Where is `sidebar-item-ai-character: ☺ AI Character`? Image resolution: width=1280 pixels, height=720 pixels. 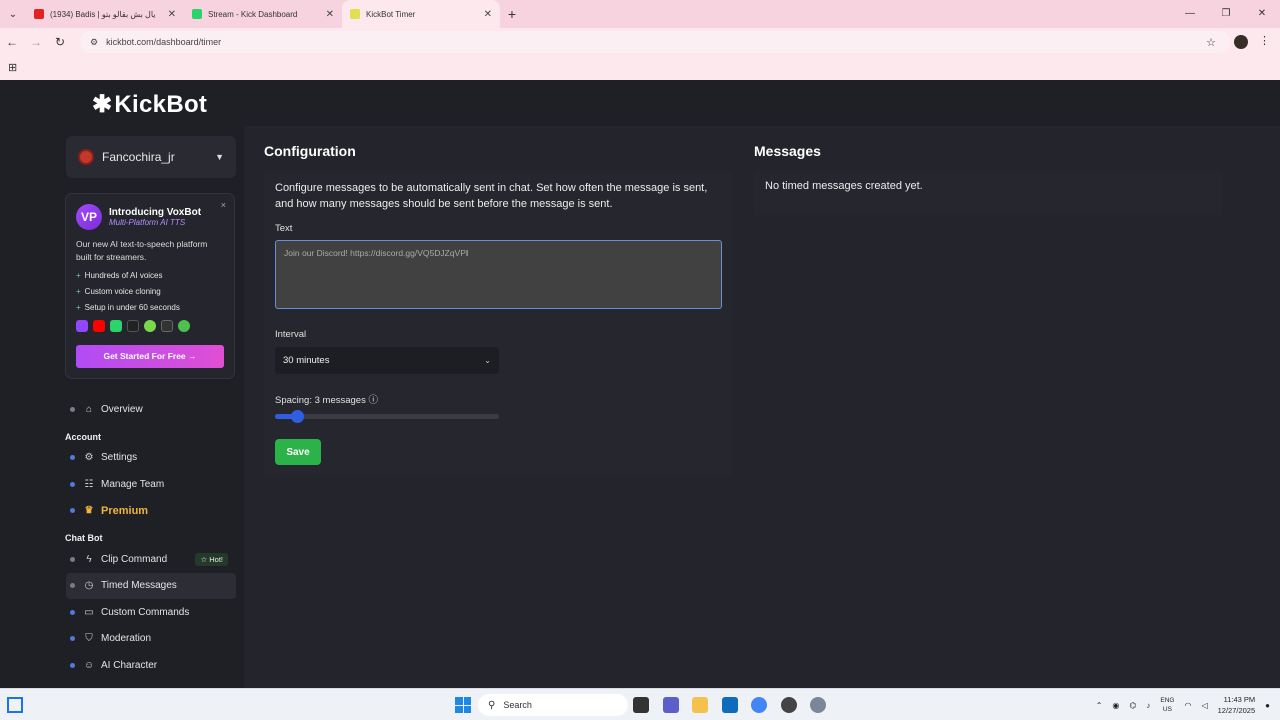 sidebar-item-ai-character: ☺ AI Character is located at coordinates (151, 665).